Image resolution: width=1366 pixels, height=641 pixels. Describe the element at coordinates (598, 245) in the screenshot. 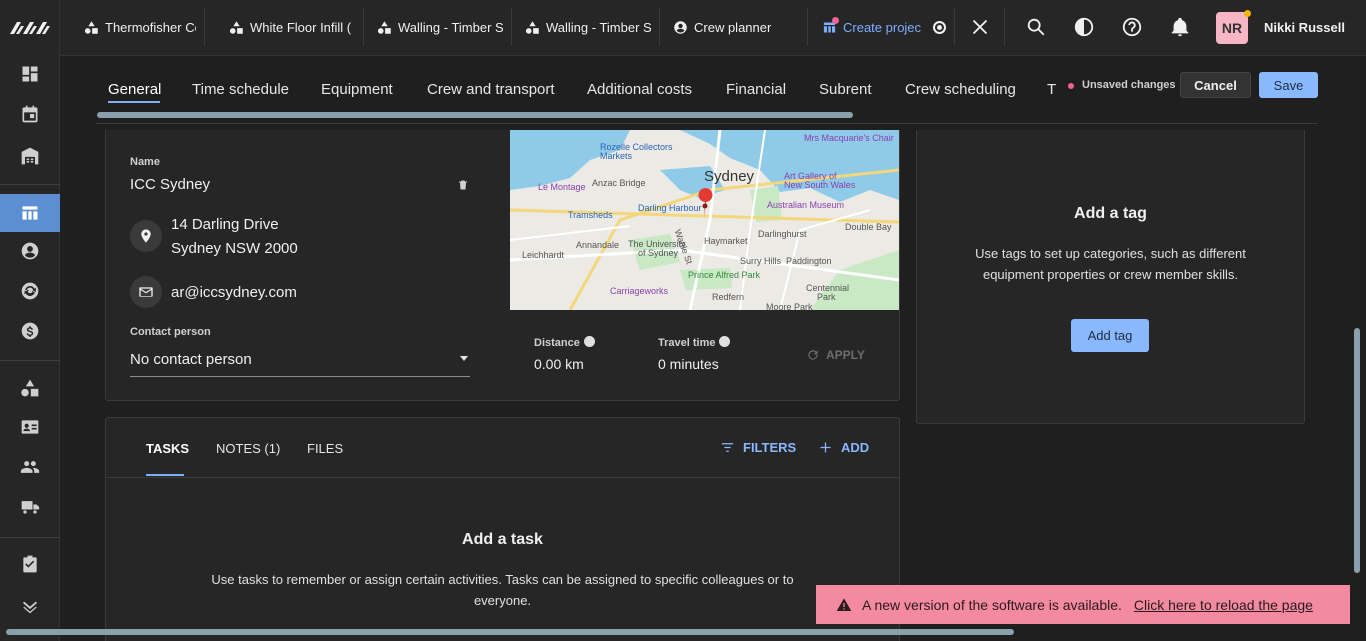

I see `map-label: Annandale` at that location.